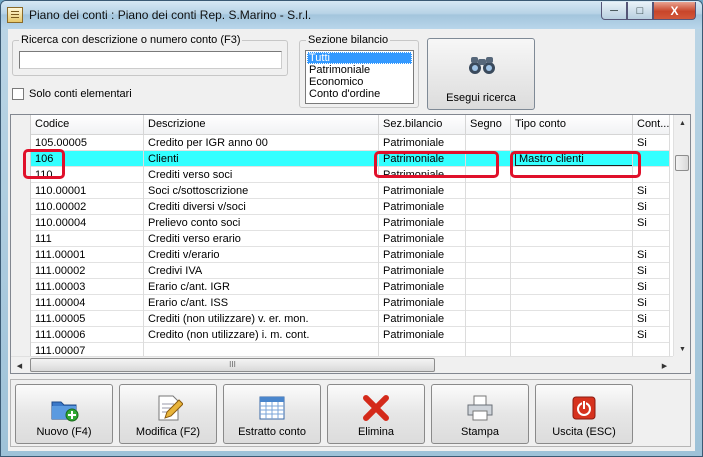 The image size is (703, 457). I want to click on cell-descrizione: Credito (non utilizzare) i. m. cont., so click(261, 335).